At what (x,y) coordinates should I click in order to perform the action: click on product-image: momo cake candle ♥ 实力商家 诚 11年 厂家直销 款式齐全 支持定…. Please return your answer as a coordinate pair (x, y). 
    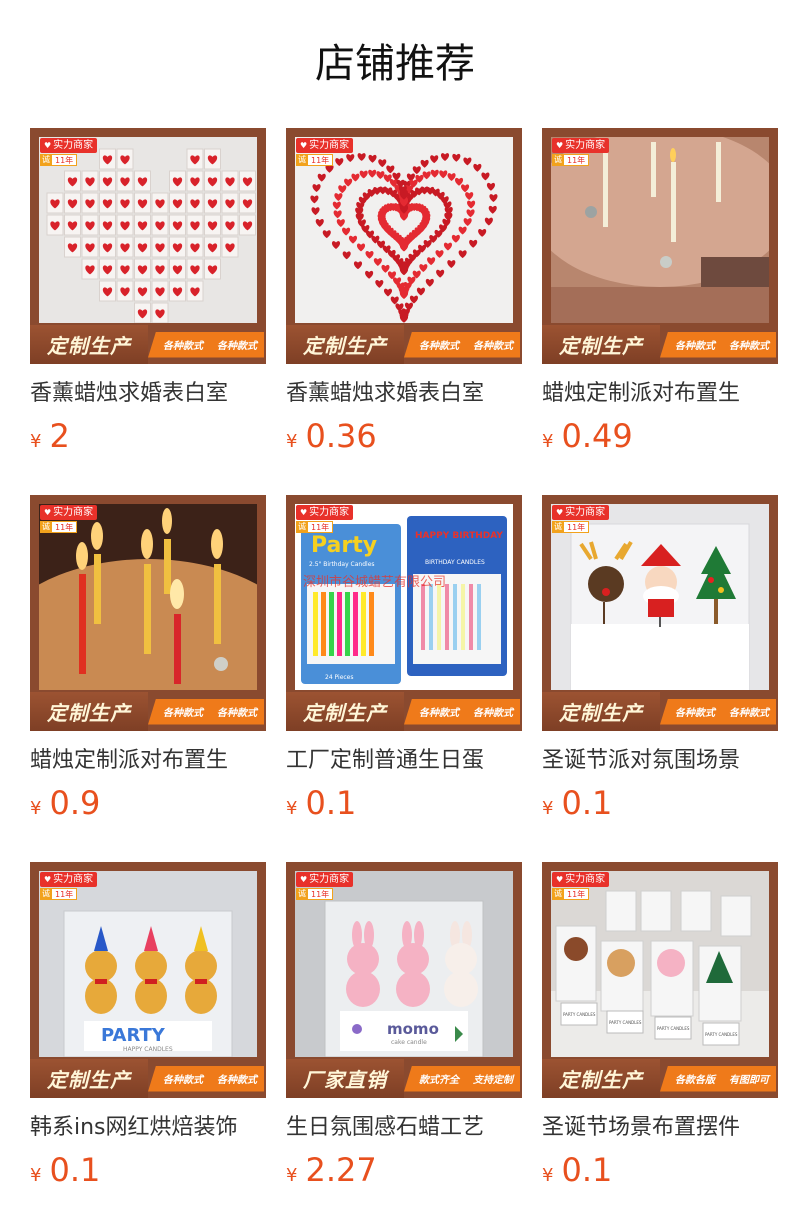
    Looking at the image, I should click on (404, 980).